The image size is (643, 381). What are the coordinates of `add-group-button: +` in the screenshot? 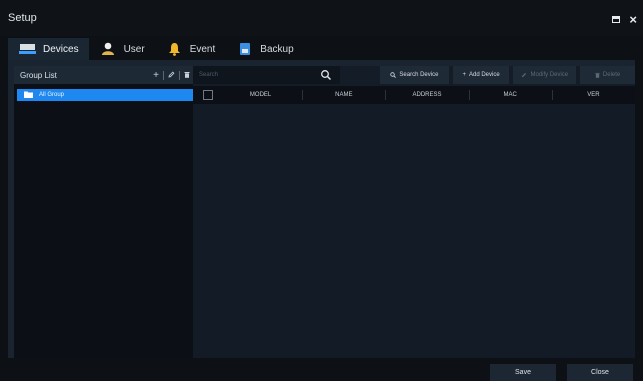 It's located at (156, 75).